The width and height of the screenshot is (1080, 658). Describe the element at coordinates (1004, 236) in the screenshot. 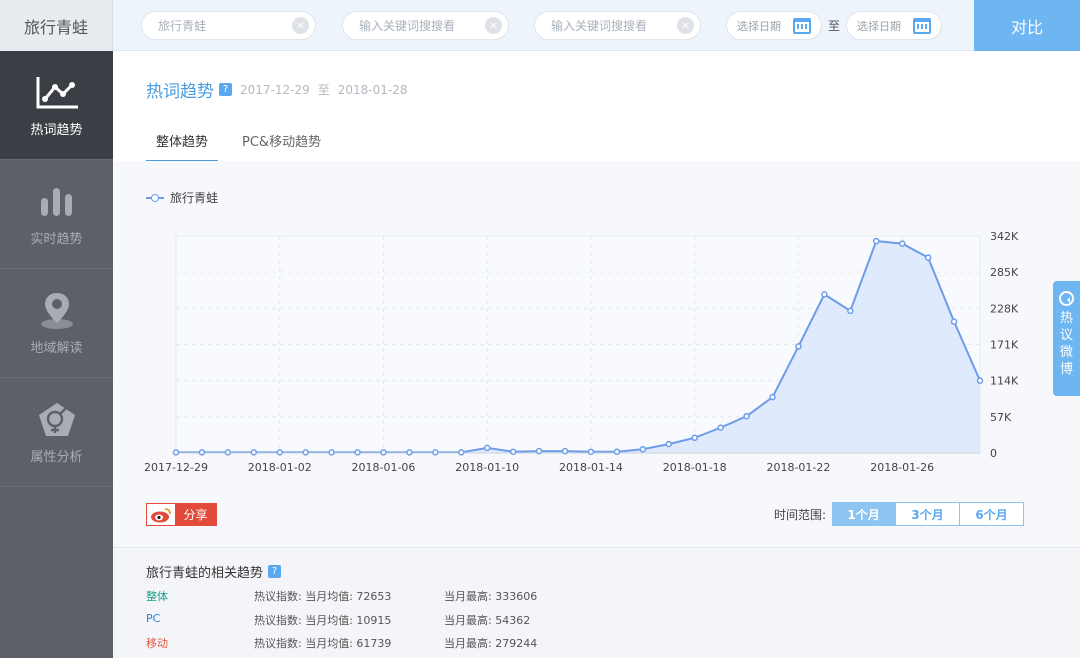

I see `y-tick-label: 342K` at that location.